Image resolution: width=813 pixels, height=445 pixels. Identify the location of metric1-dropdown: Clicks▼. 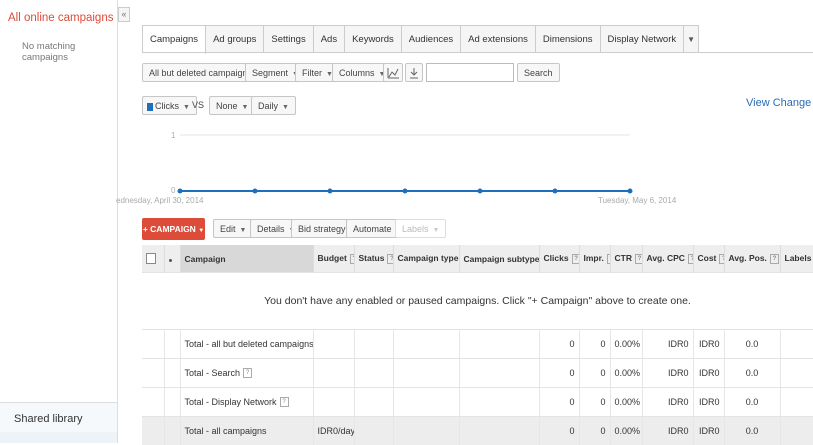
(169, 105).